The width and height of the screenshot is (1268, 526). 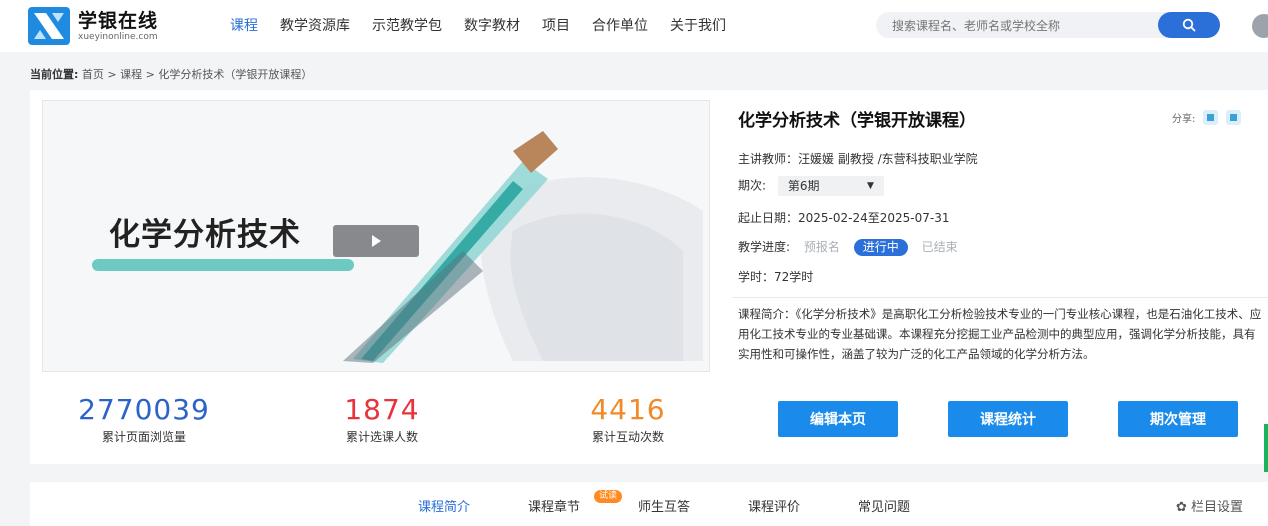 What do you see at coordinates (1178, 419) in the screenshot?
I see `term-management-button: 期次管理` at bounding box center [1178, 419].